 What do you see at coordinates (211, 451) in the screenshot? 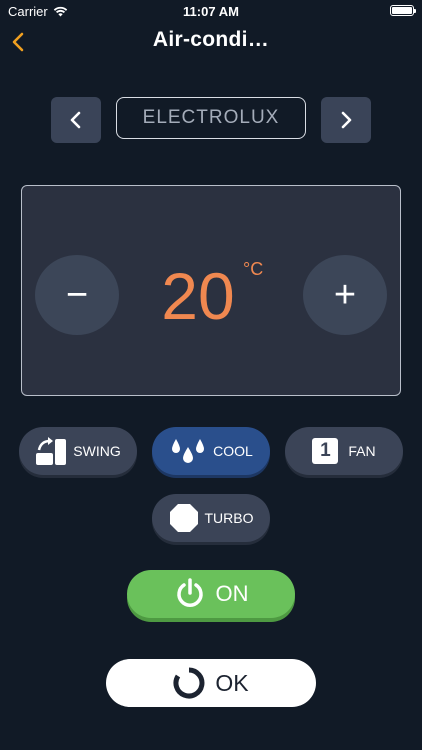
I see `cool-mode-button: COOL` at bounding box center [211, 451].